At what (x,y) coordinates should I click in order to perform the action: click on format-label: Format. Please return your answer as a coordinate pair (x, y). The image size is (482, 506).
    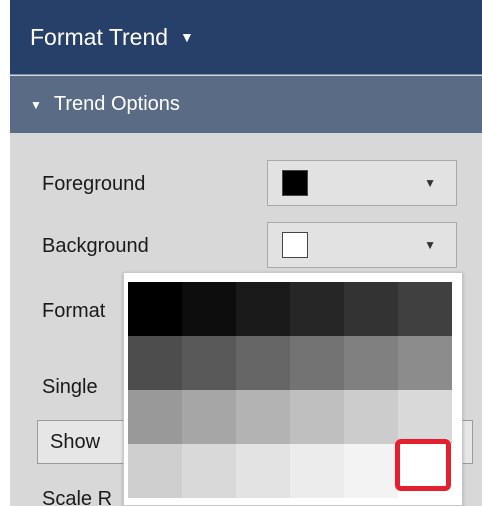
    Looking at the image, I should click on (74, 311).